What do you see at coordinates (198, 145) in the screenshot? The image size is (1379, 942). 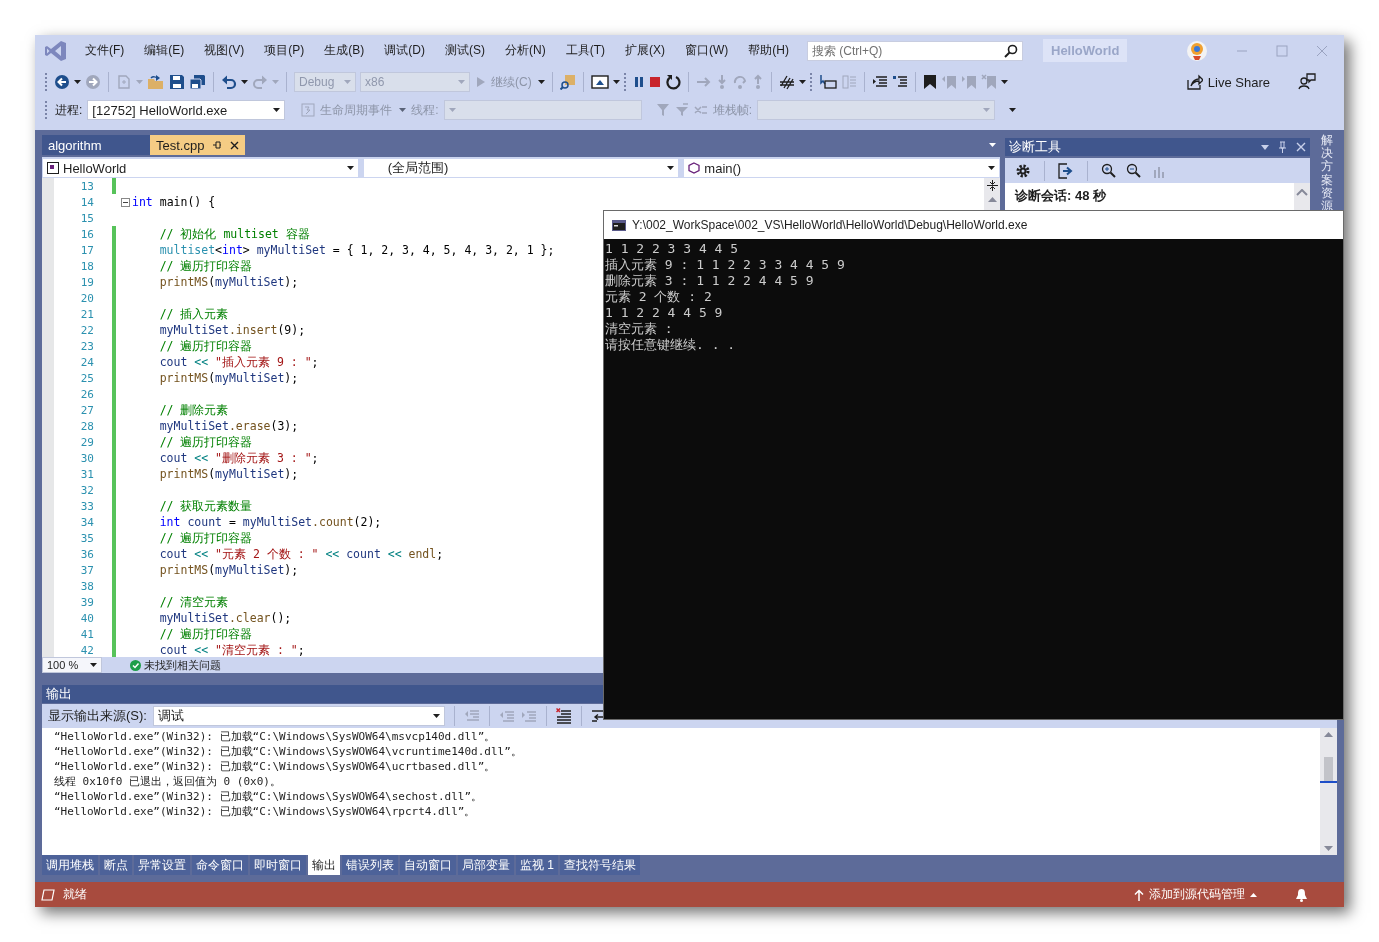 I see `editor-tab: Test.cpp` at bounding box center [198, 145].